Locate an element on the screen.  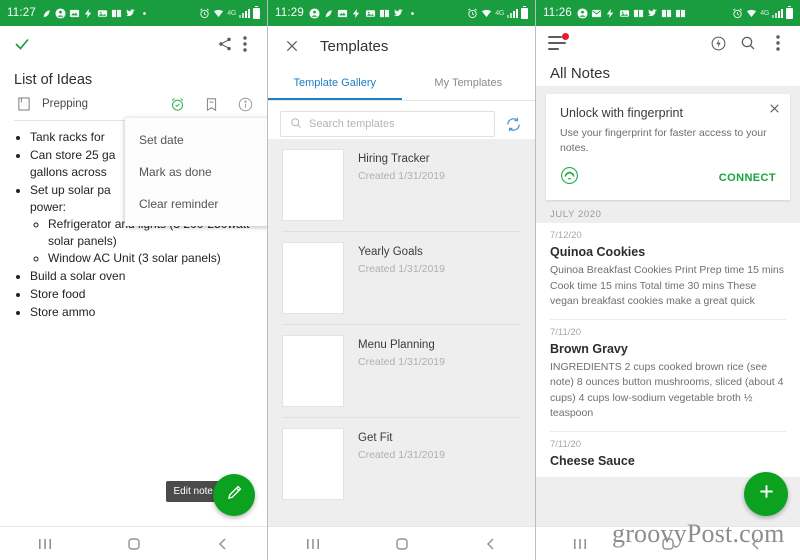
add-note-fab is located at coordinates (766, 494).